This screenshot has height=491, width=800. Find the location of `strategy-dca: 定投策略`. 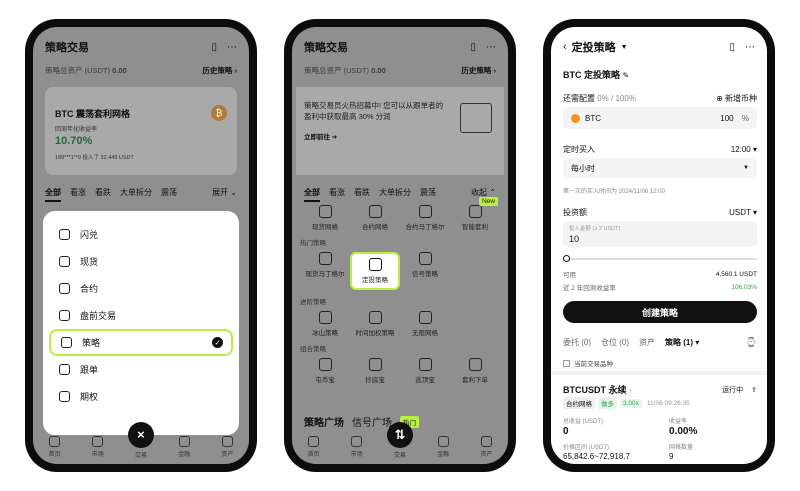

strategy-dca: 定投策略 is located at coordinates (375, 271).